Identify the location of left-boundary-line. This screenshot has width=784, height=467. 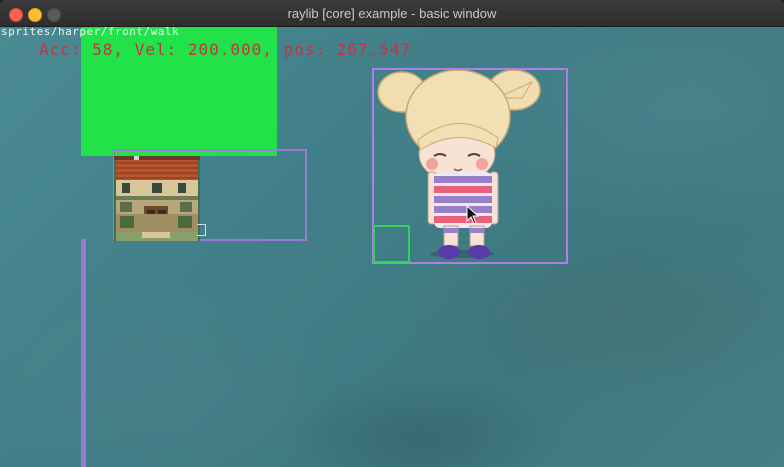
(83, 353).